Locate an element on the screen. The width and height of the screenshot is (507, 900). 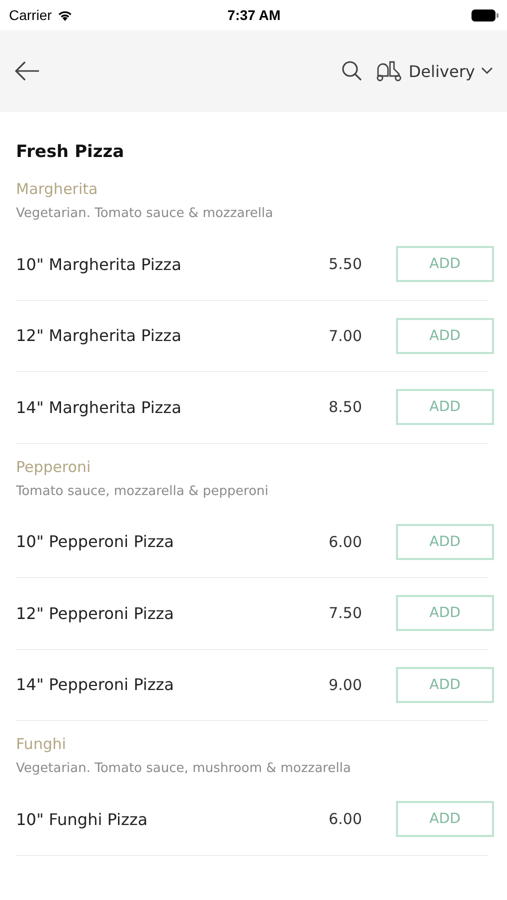
item-price: 9.00 is located at coordinates (345, 685).